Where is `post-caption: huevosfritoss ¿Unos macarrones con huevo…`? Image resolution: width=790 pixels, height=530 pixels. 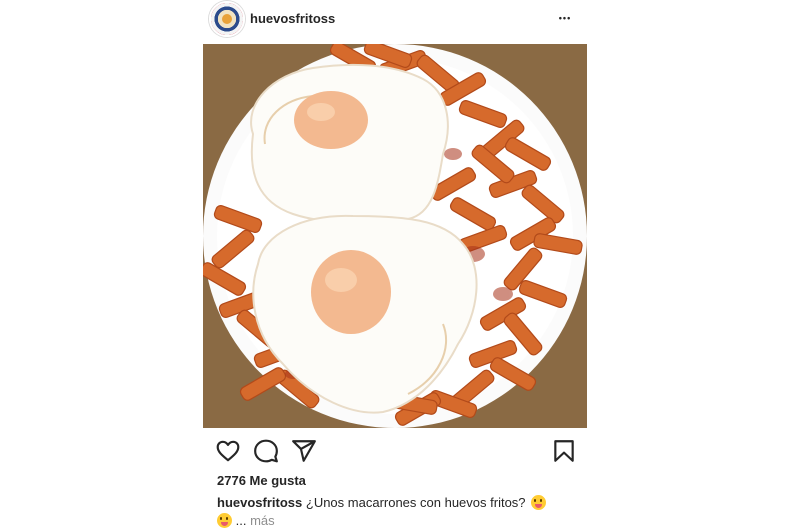 post-caption: huevosfritoss ¿Unos macarrones con huevo… is located at coordinates (397, 512).